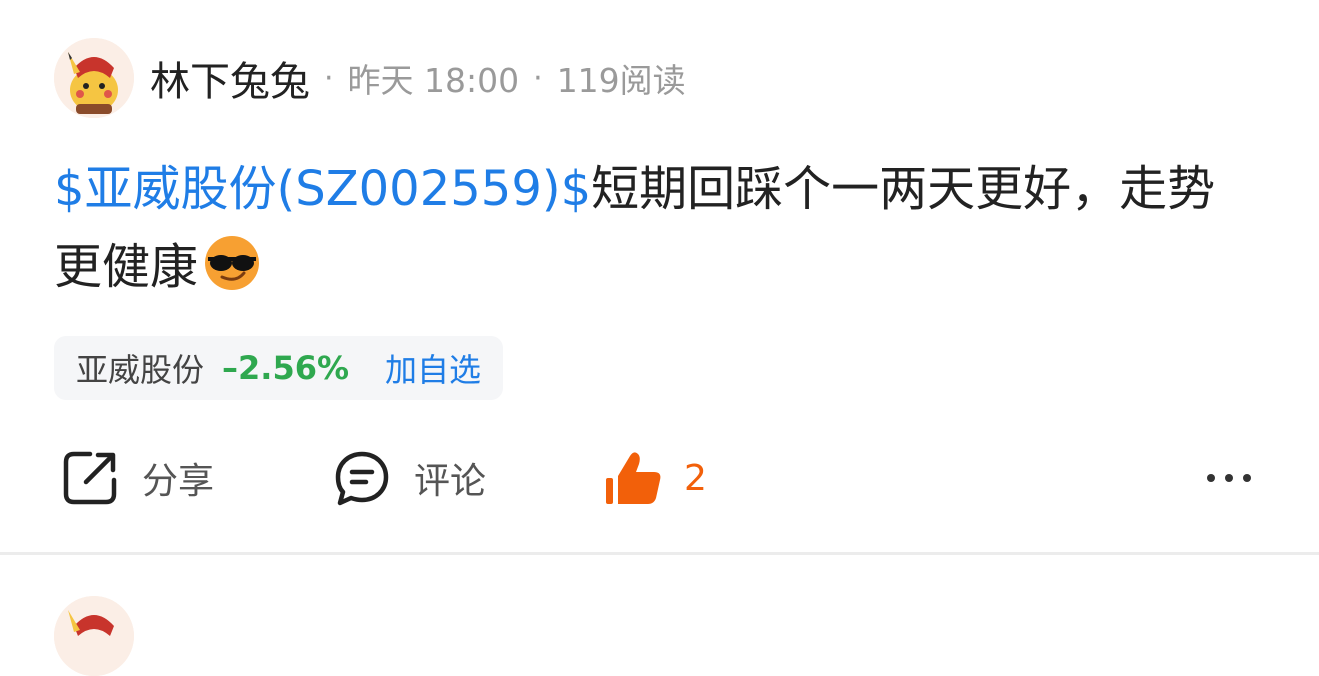  Describe the element at coordinates (230, 78) in the screenshot. I see `author-name: 林下兔兔` at that location.